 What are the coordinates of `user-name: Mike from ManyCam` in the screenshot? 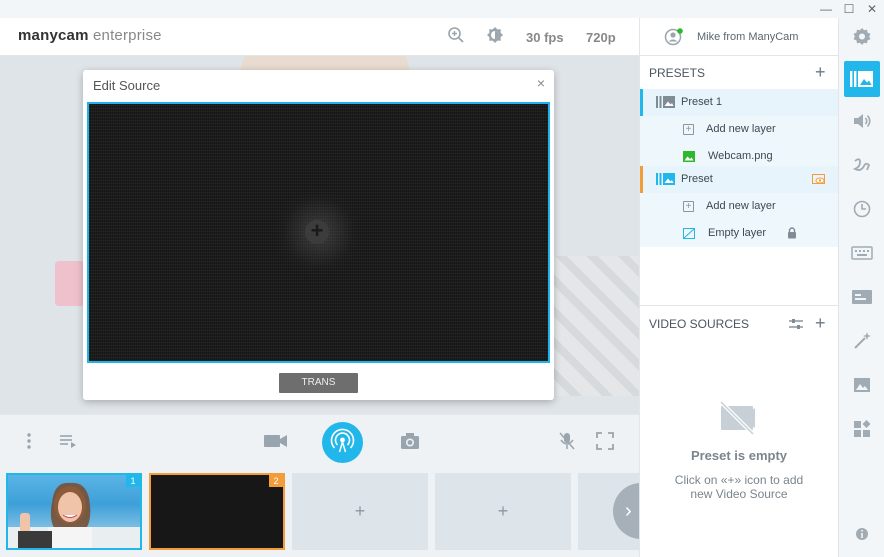 It's located at (747, 37).